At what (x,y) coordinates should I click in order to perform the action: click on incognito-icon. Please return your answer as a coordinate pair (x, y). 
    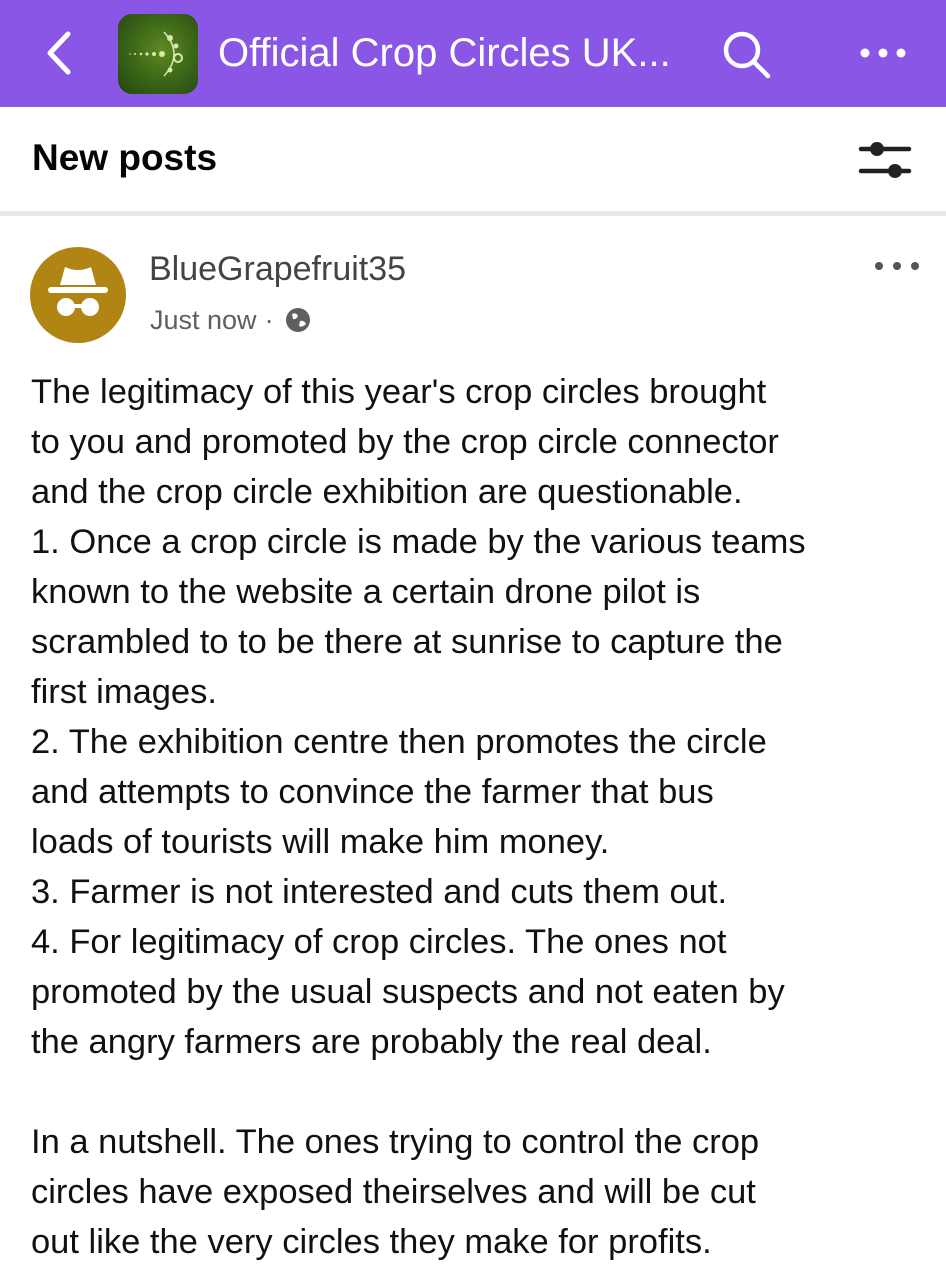
    Looking at the image, I should click on (78, 291).